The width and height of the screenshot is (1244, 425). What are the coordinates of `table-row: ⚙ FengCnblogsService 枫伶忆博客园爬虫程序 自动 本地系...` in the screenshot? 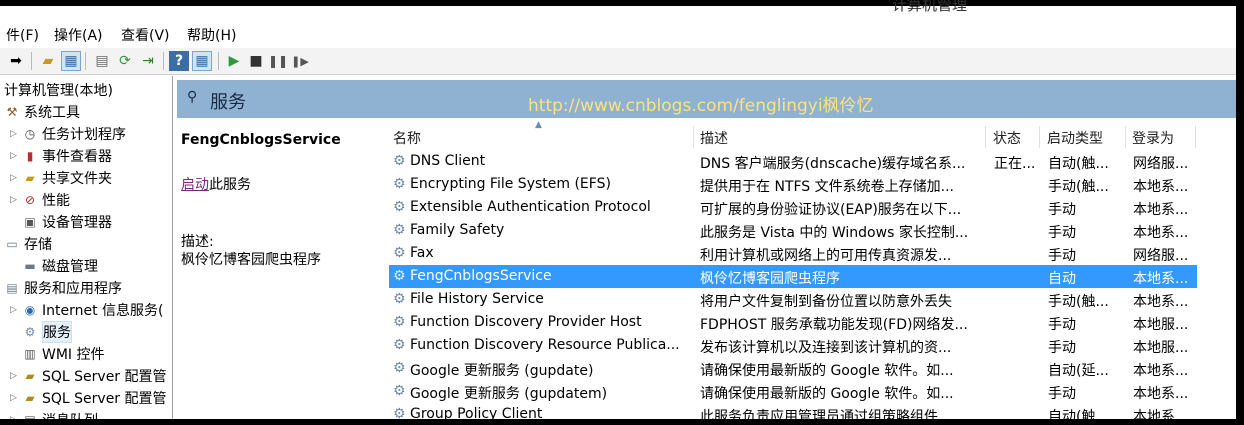 It's located at (793, 276).